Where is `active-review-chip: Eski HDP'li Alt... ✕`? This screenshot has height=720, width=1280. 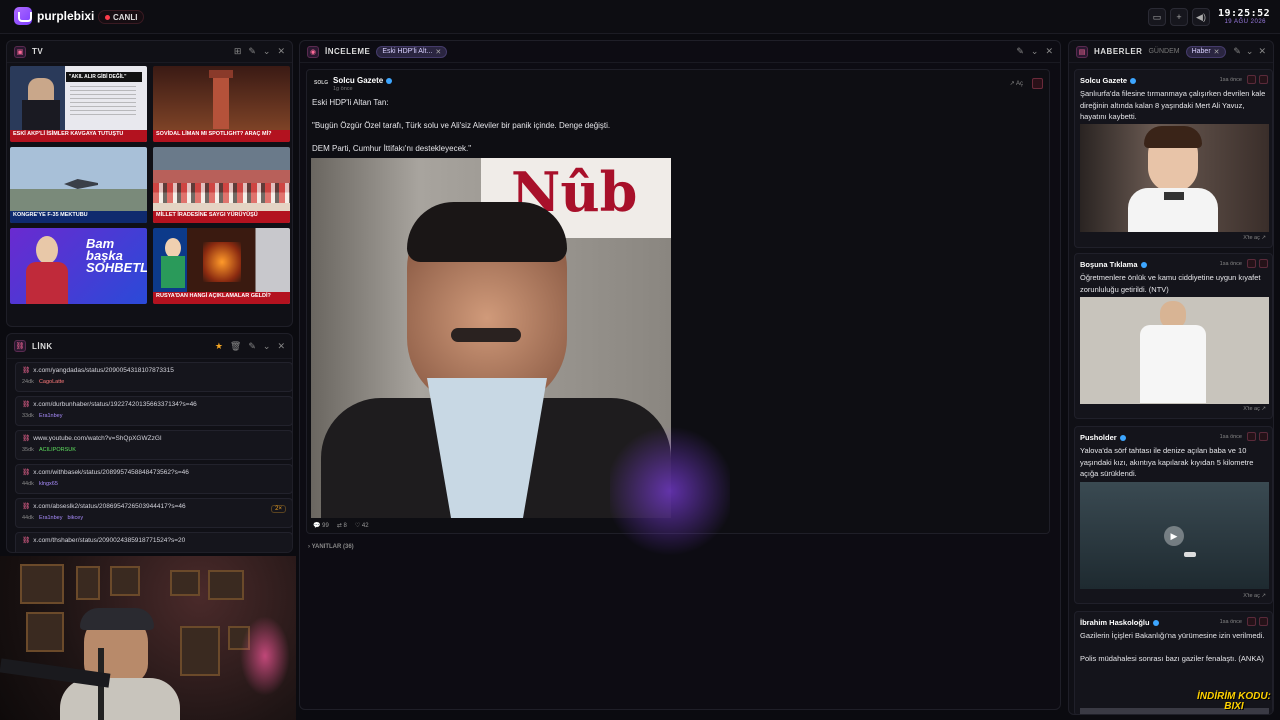 active-review-chip: Eski HDP'li Alt... ✕ is located at coordinates (412, 51).